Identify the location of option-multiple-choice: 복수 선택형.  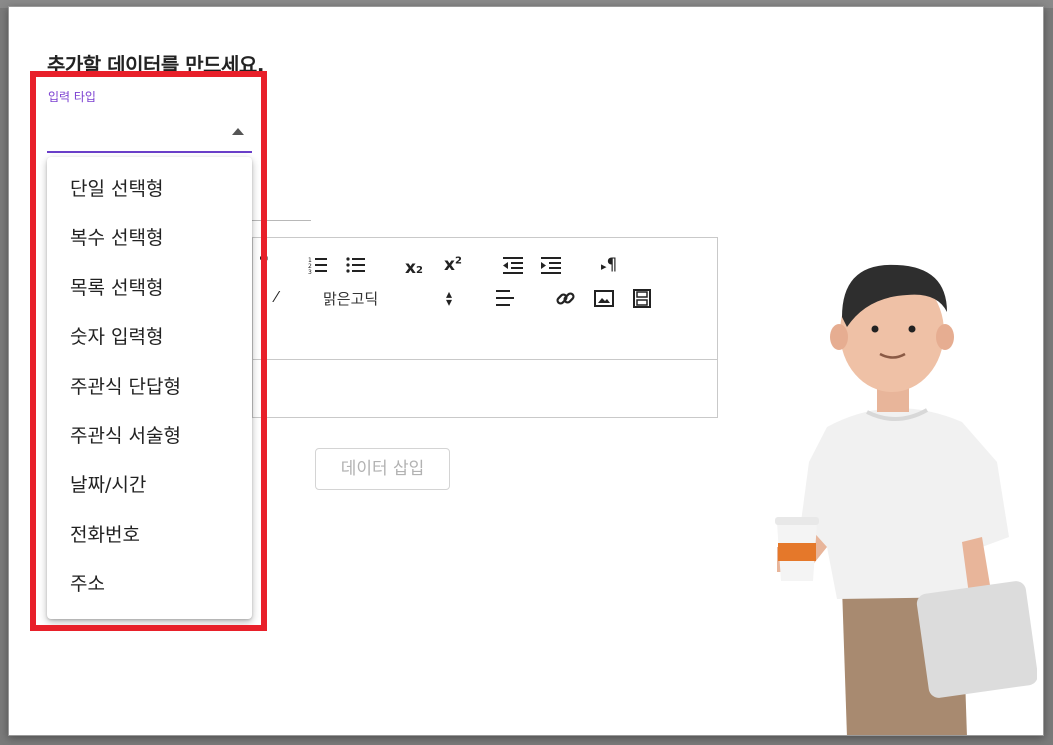
(149, 238).